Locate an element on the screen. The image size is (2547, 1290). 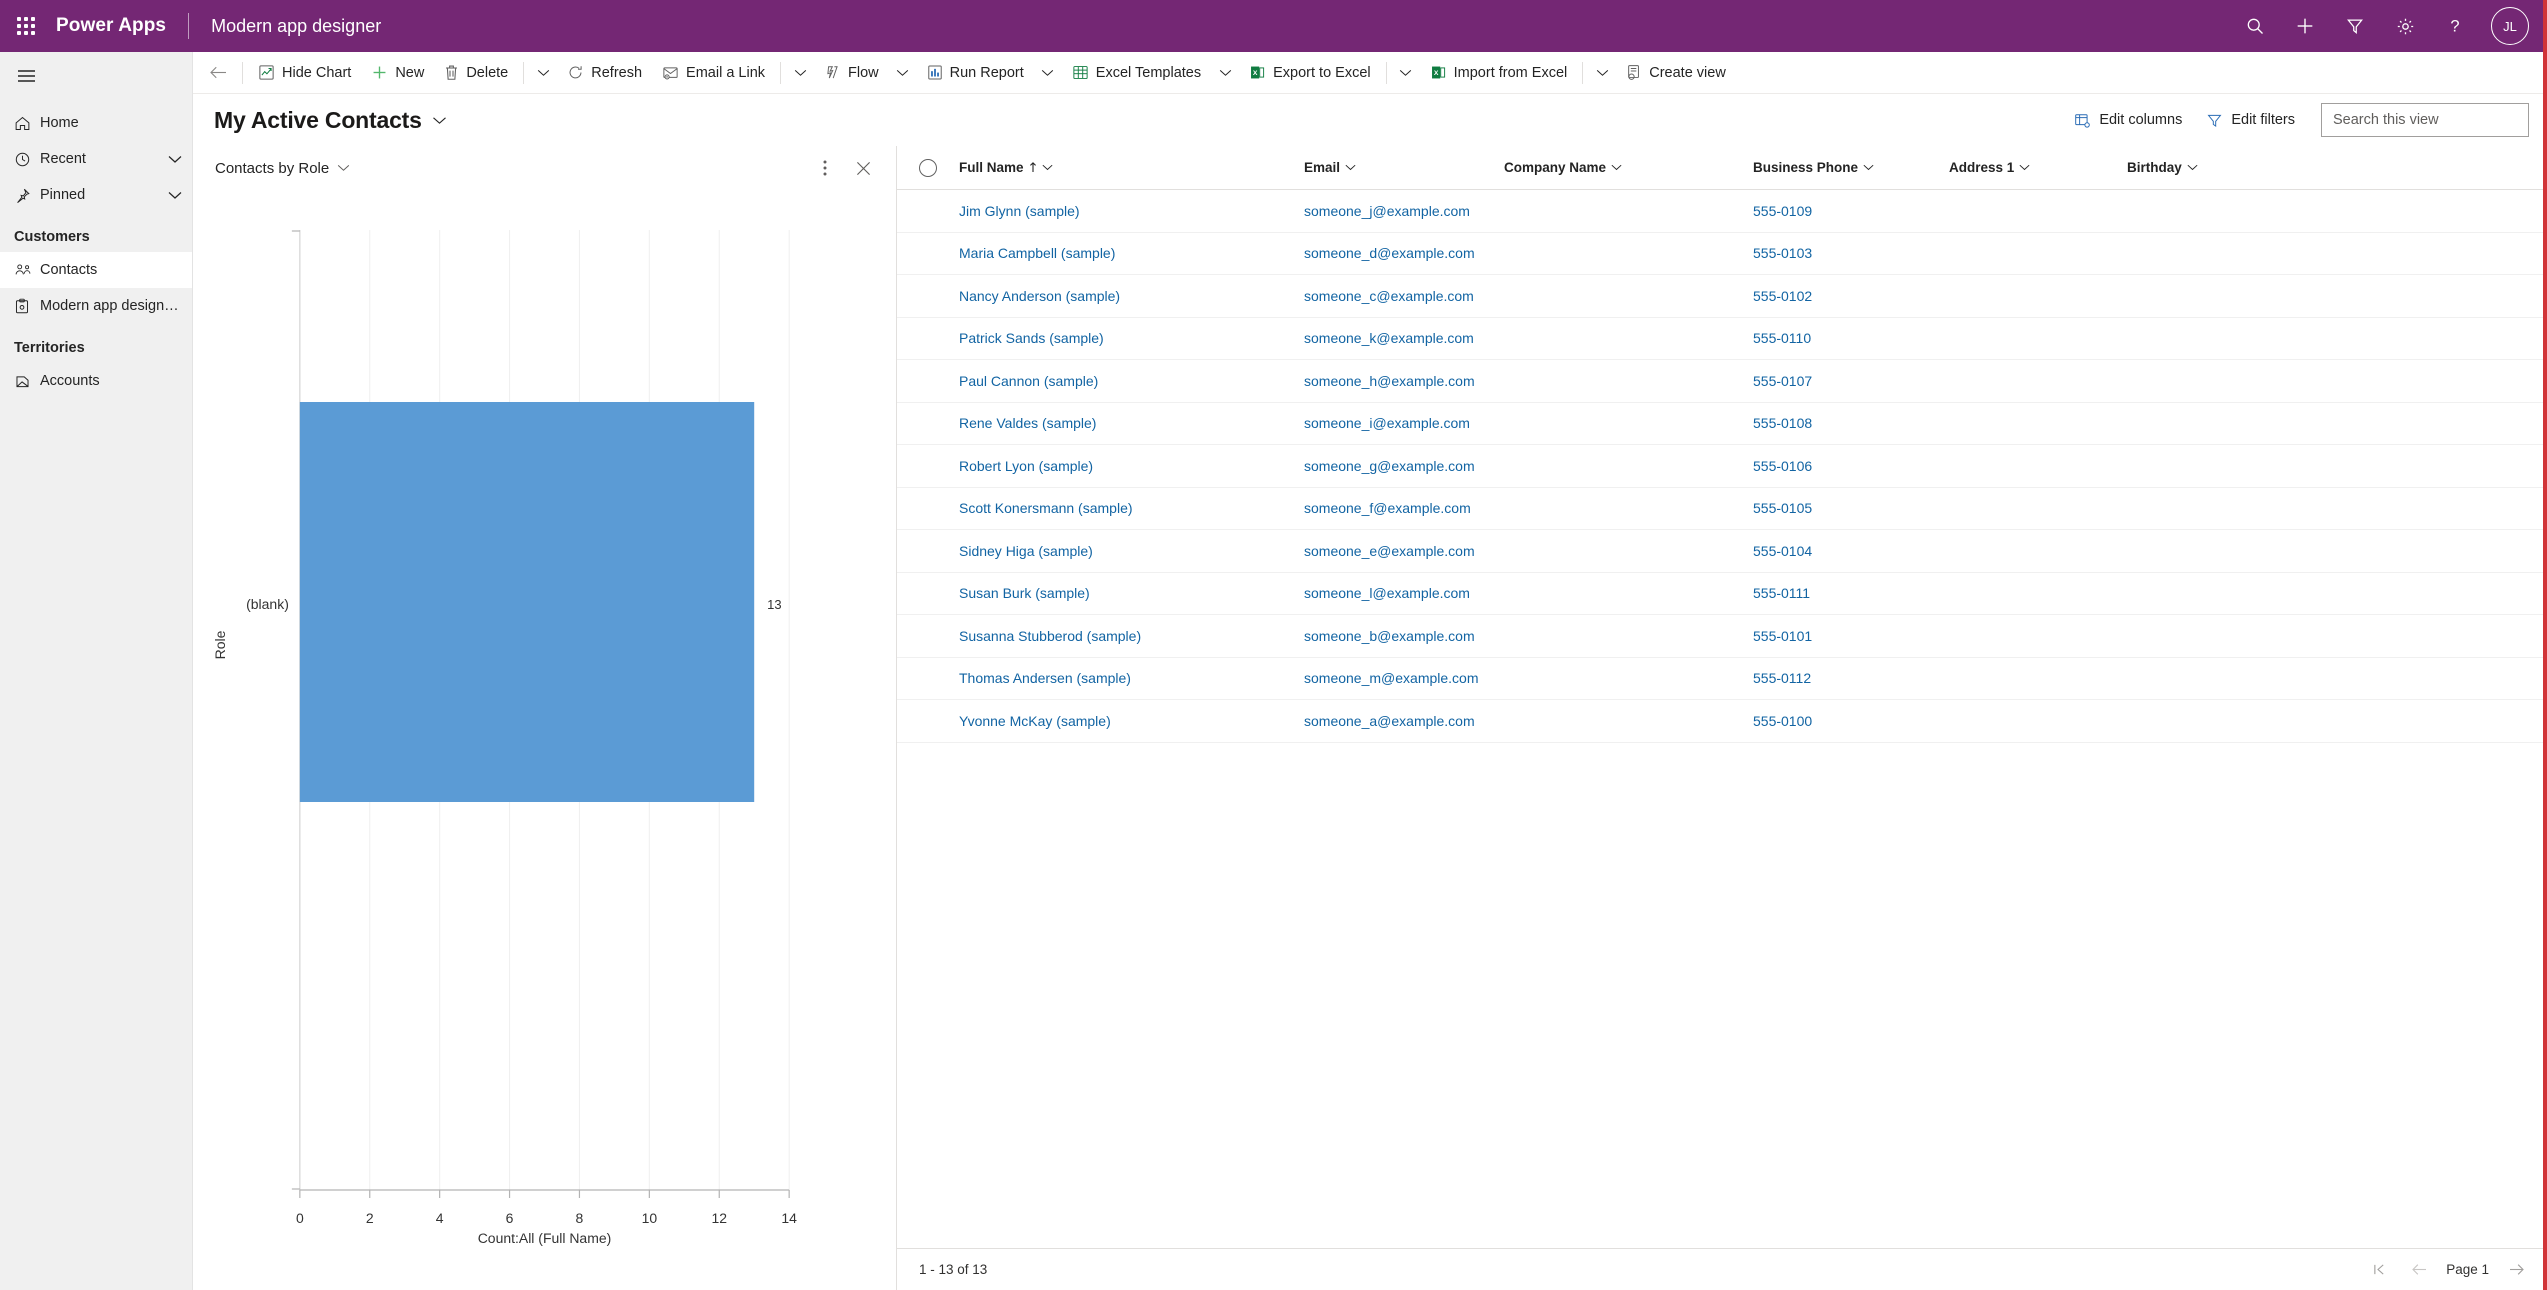
cell-business-phone: 555-0104 is located at coordinates (1851, 551).